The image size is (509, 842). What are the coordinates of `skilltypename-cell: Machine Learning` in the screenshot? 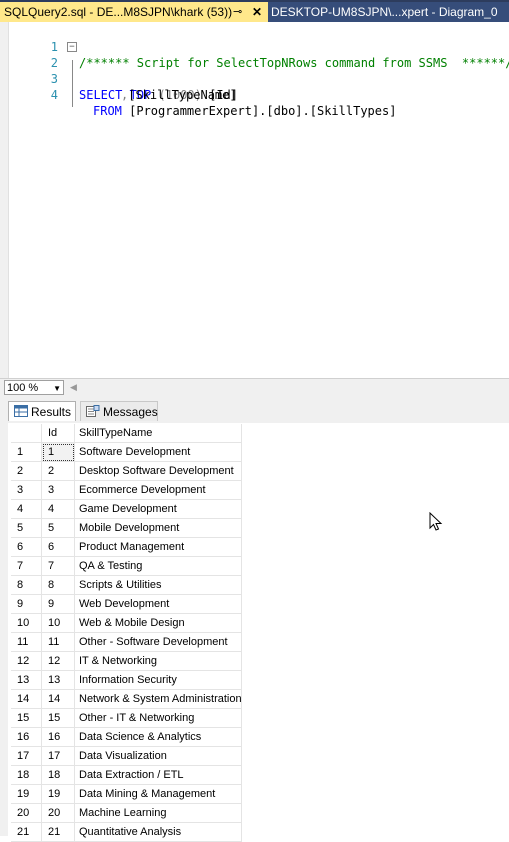 It's located at (158, 813).